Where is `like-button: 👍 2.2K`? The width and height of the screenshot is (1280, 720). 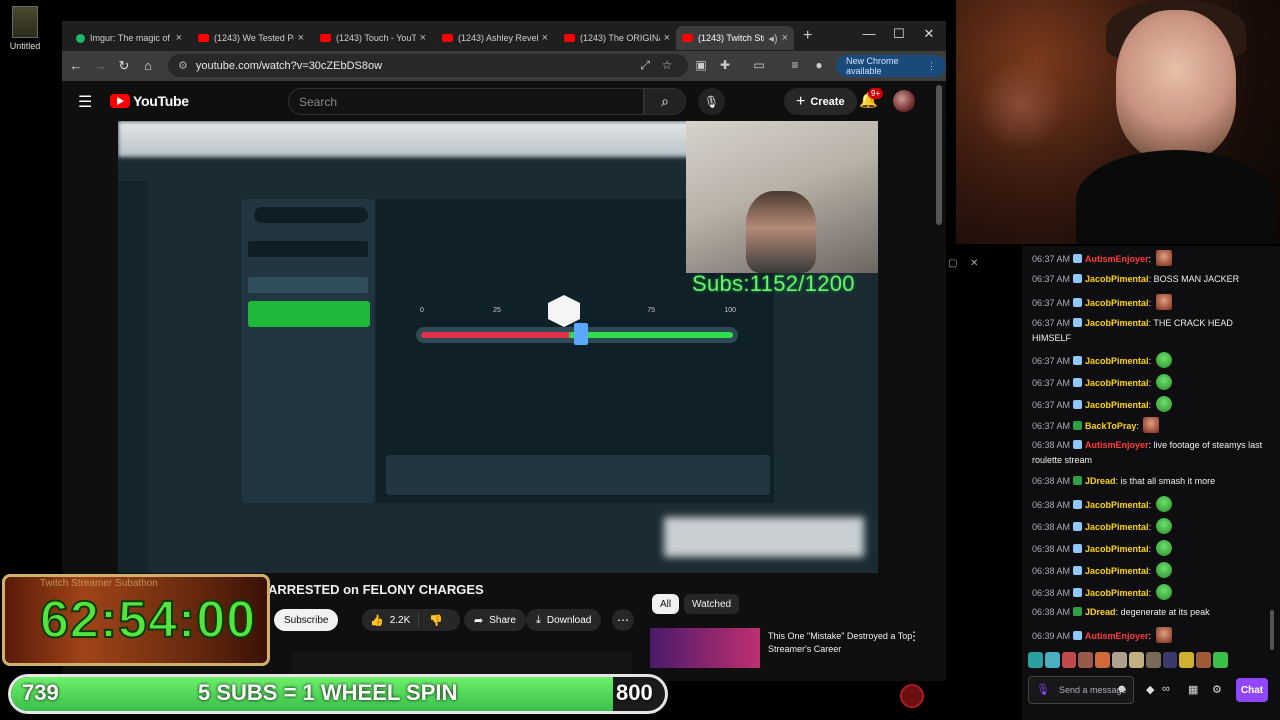
like-button: 👍 2.2K is located at coordinates (391, 620).